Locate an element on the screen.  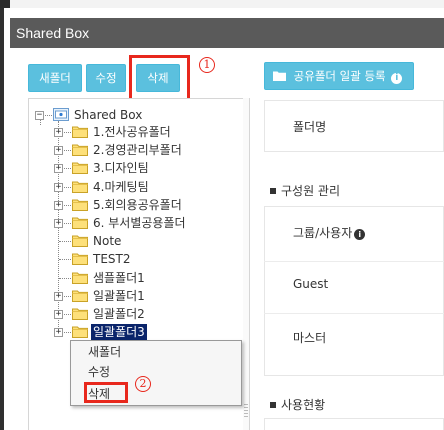
members-section-label: 구성원 관리 is located at coordinates (311, 191).